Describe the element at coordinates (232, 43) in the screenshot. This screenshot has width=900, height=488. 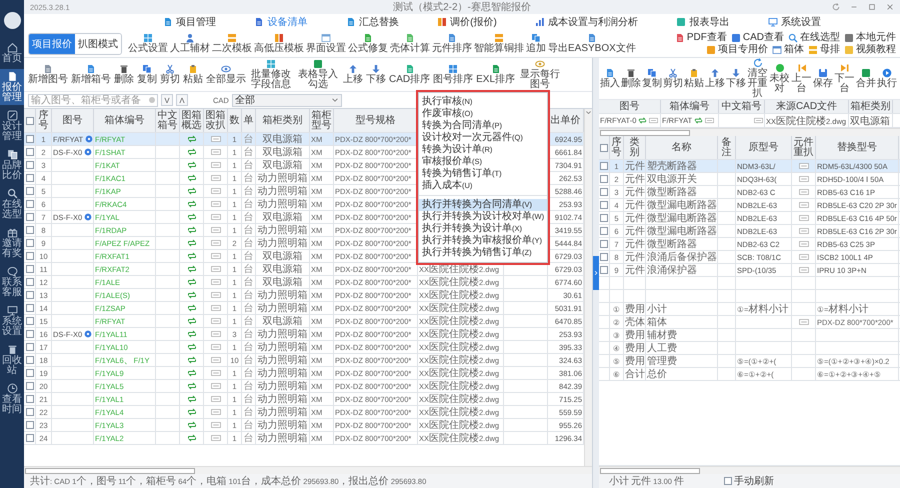
I see `toolbar-button: 二次模板` at that location.